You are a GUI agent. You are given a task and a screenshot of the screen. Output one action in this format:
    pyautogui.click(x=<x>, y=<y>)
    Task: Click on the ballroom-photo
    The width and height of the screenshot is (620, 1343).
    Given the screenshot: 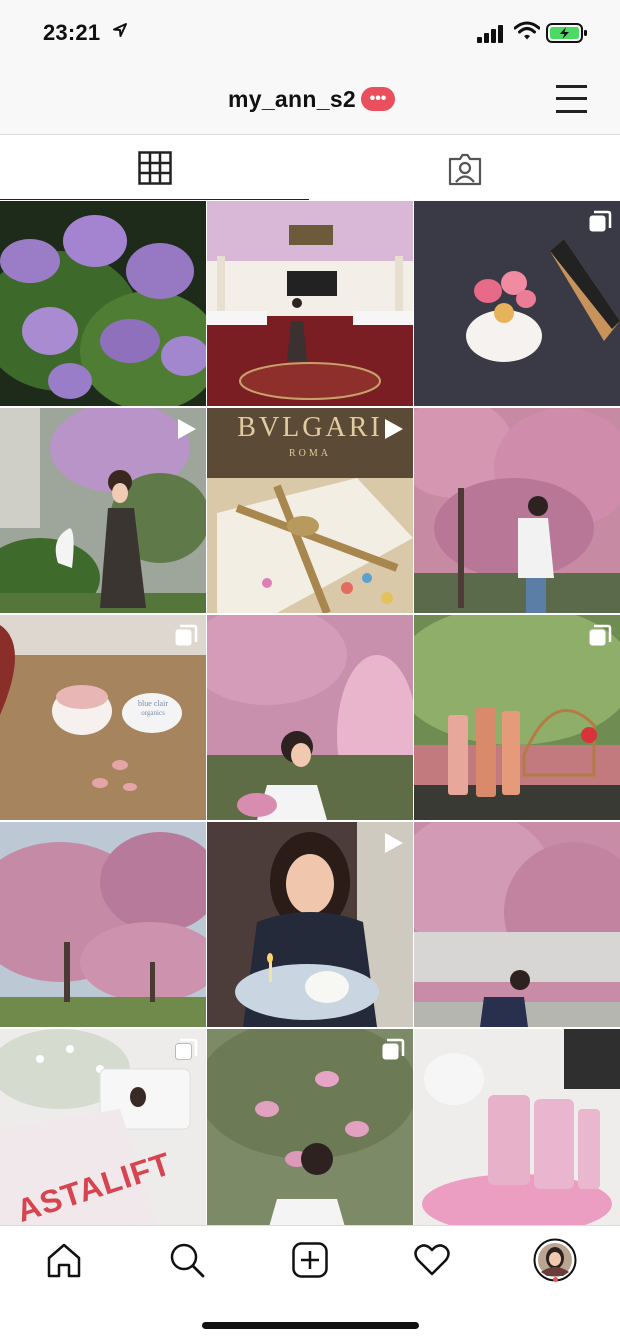 What is the action you would take?
    pyautogui.click(x=310, y=303)
    